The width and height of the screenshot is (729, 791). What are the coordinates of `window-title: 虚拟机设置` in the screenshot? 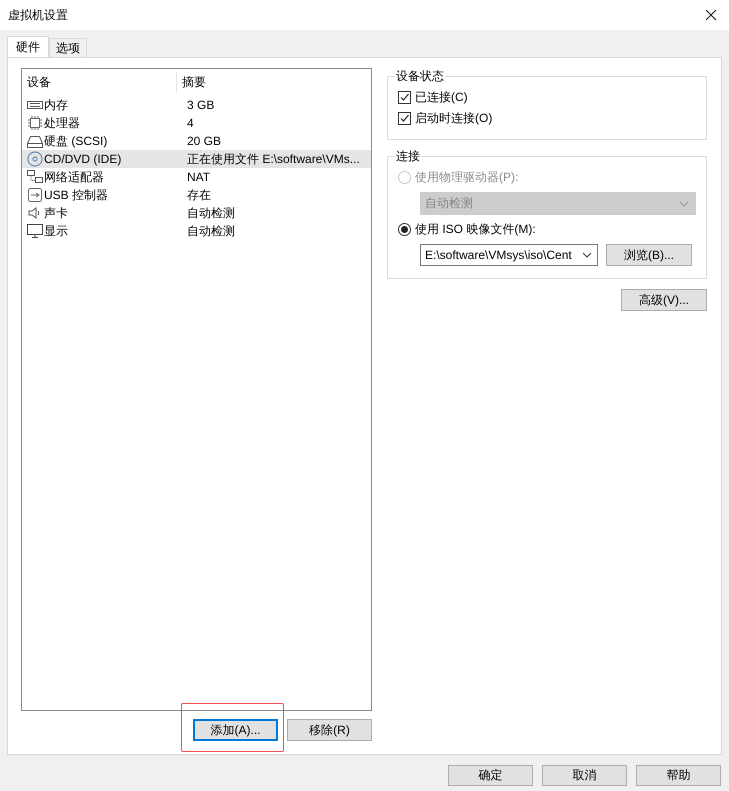 It's located at (38, 15).